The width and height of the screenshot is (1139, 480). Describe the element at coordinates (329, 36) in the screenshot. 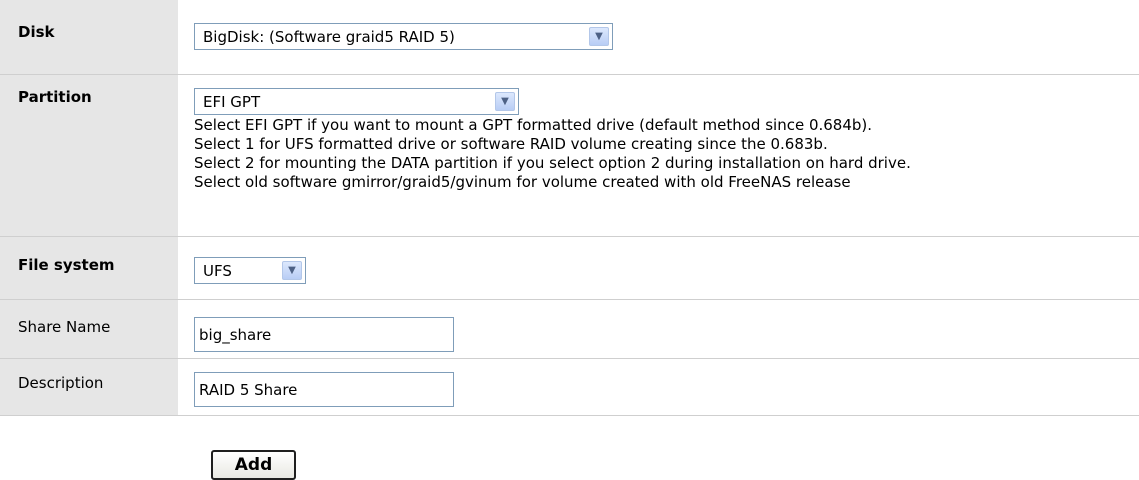

I see `disk-select-value: BigDisk: (Software graid5 RAID 5)` at that location.